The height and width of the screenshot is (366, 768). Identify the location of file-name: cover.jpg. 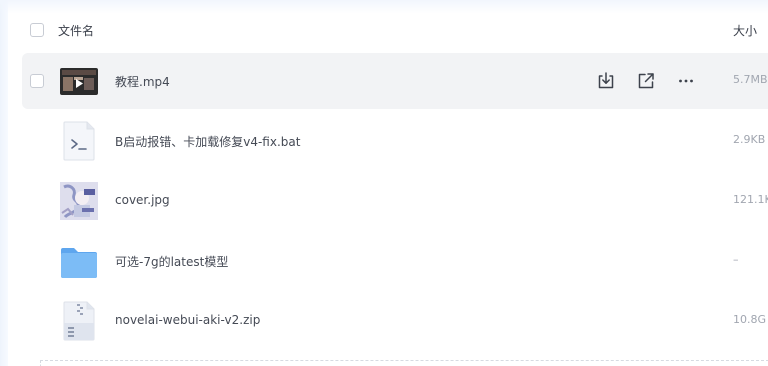
(142, 200).